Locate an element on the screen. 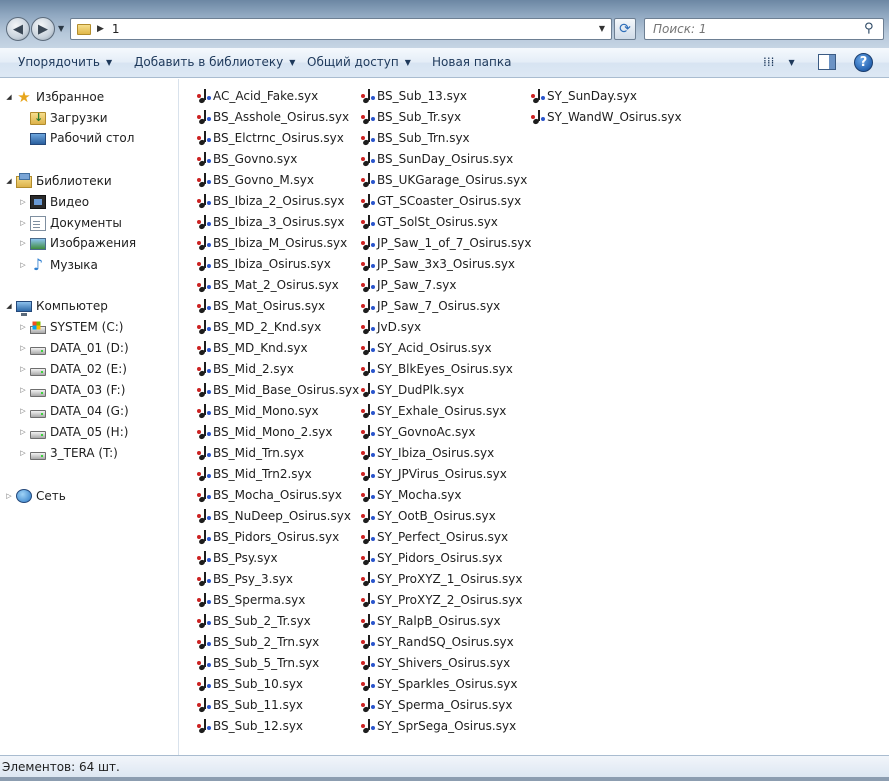 Image resolution: width=889 pixels, height=781 pixels. breadcrumb-current-folder: 1 is located at coordinates (116, 29).